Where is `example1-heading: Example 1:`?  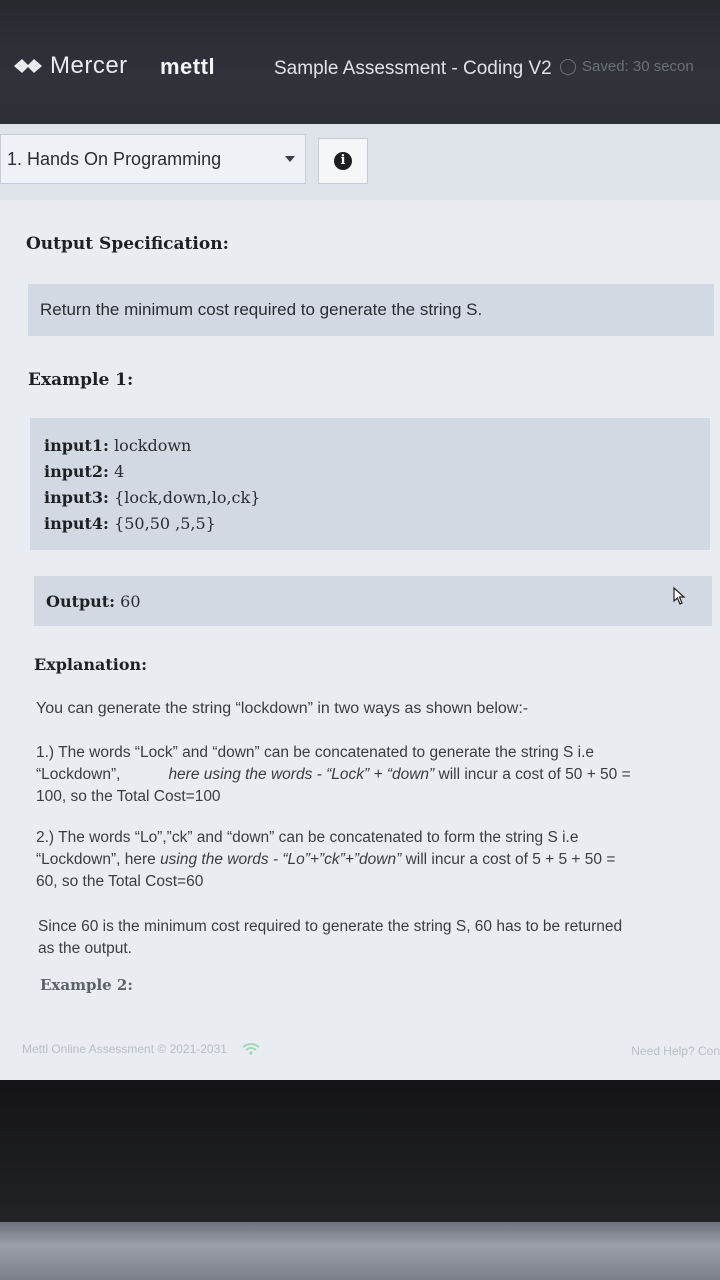
example1-heading: Example 1: is located at coordinates (81, 380).